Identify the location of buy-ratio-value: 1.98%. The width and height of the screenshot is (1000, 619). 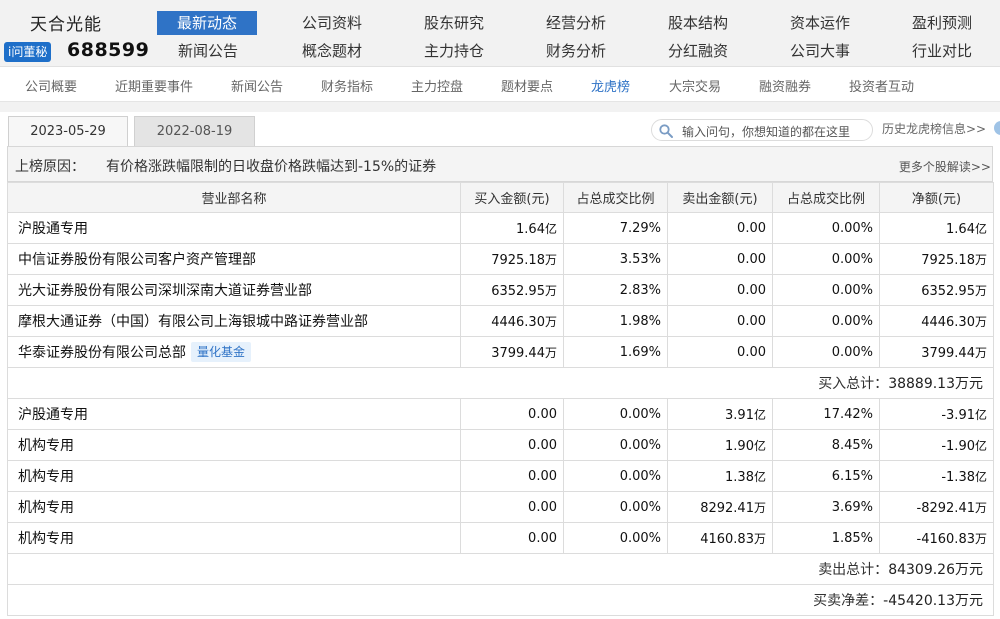
(640, 321).